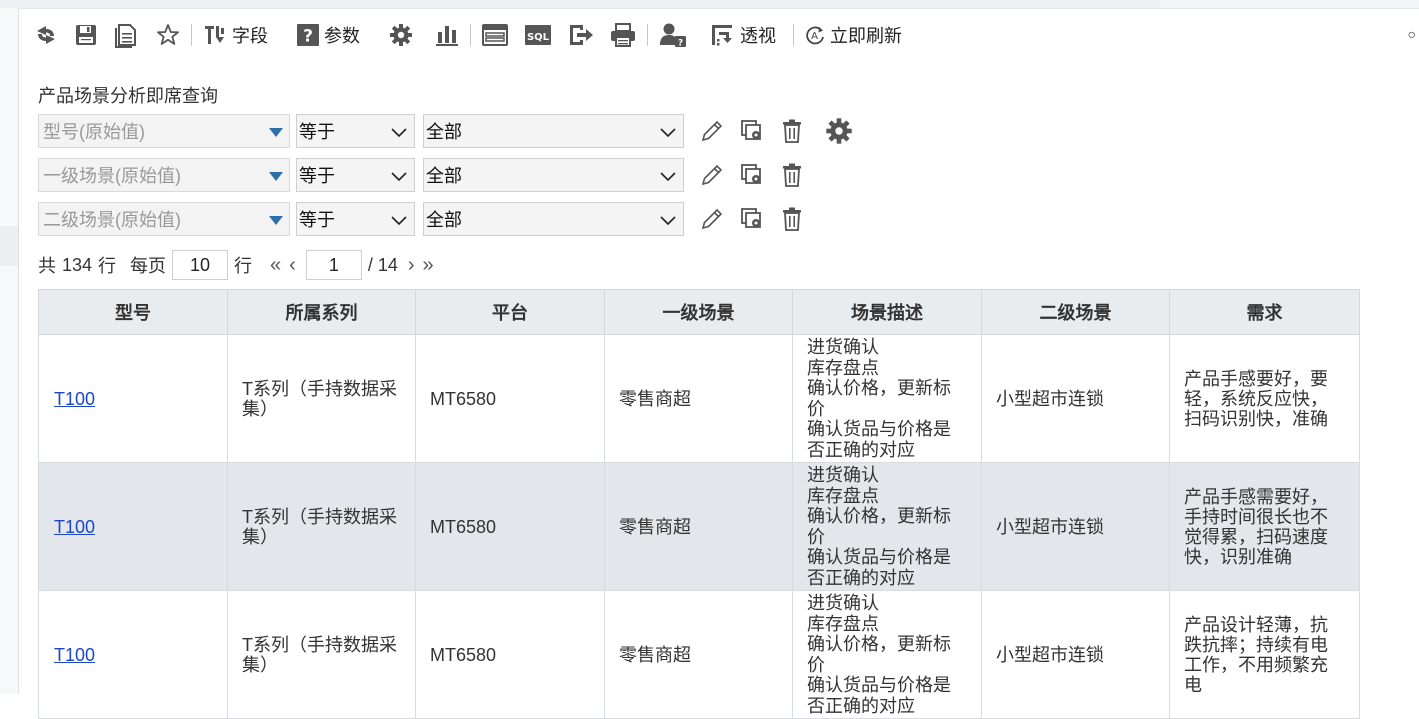 This screenshot has width=1419, height=719. I want to click on refresh-icon, so click(46, 35).